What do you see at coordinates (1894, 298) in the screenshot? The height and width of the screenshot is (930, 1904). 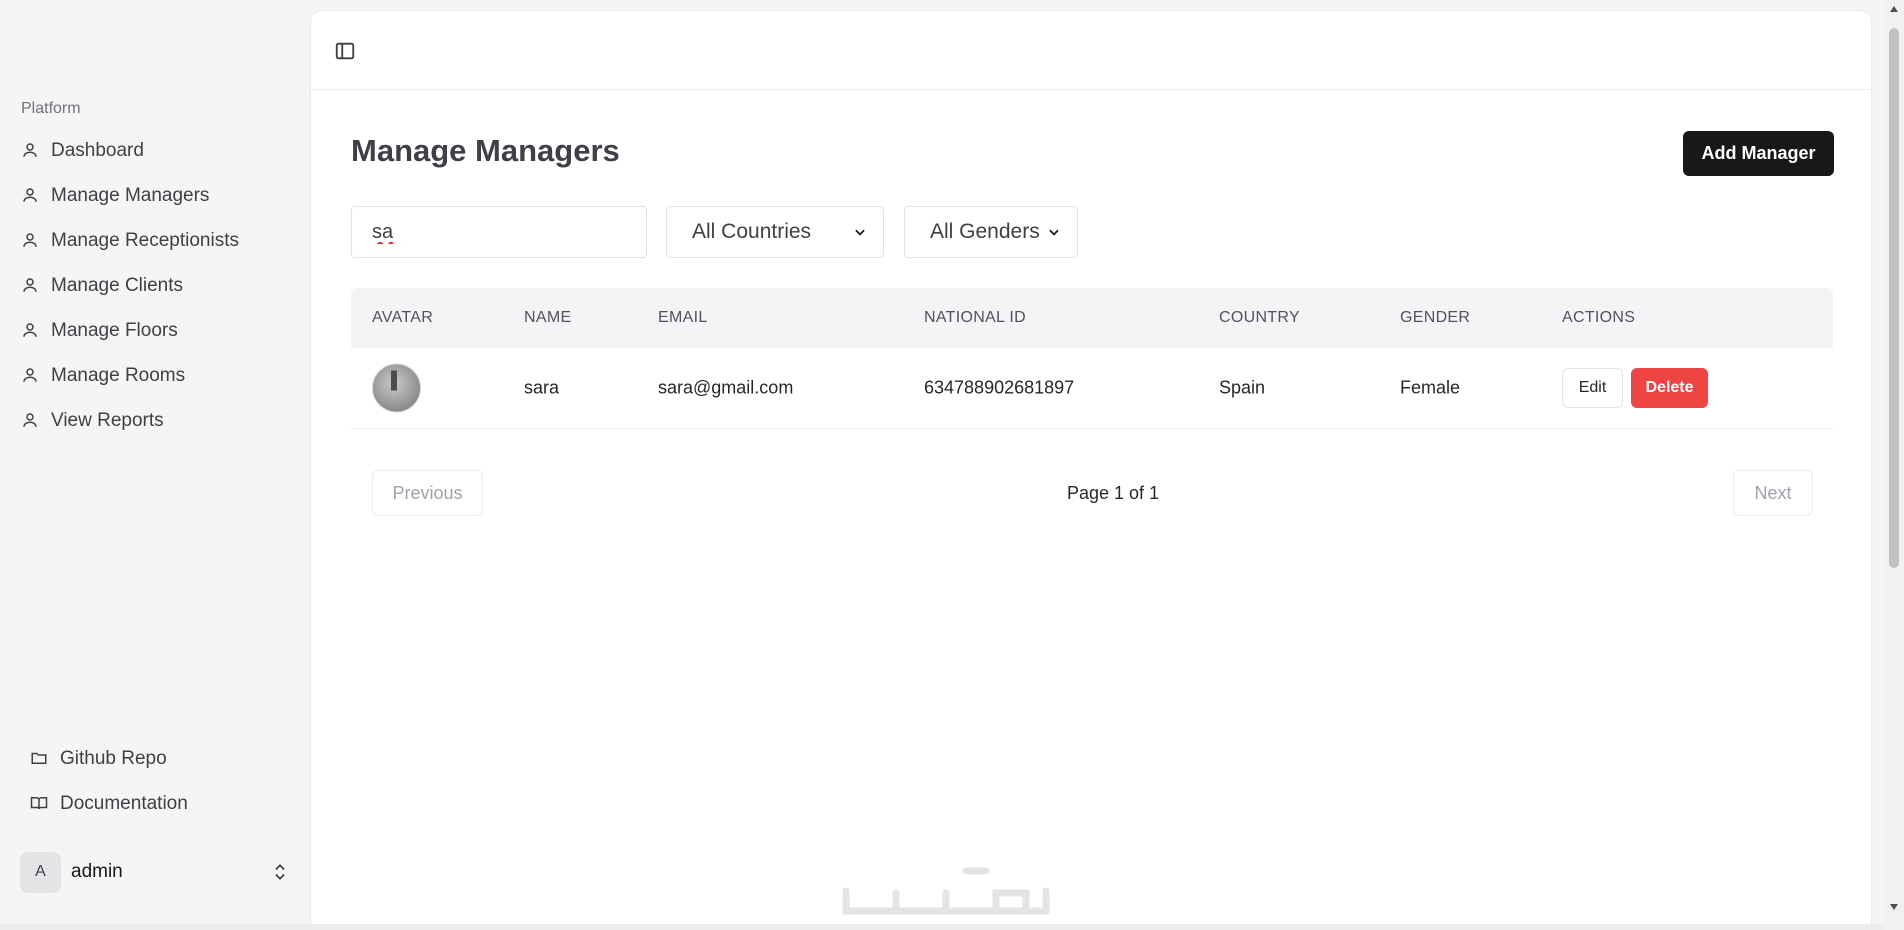 I see `scroll-thumb` at bounding box center [1894, 298].